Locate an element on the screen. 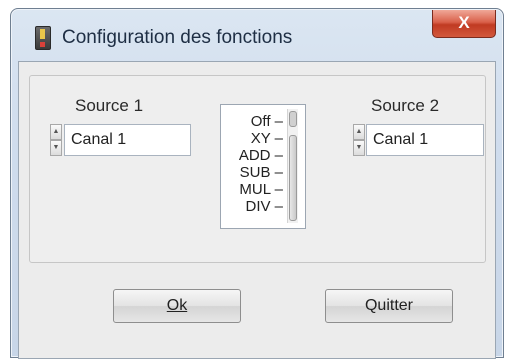 The image size is (507, 359). source2-spin-up-icon: ▲ is located at coordinates (359, 132).